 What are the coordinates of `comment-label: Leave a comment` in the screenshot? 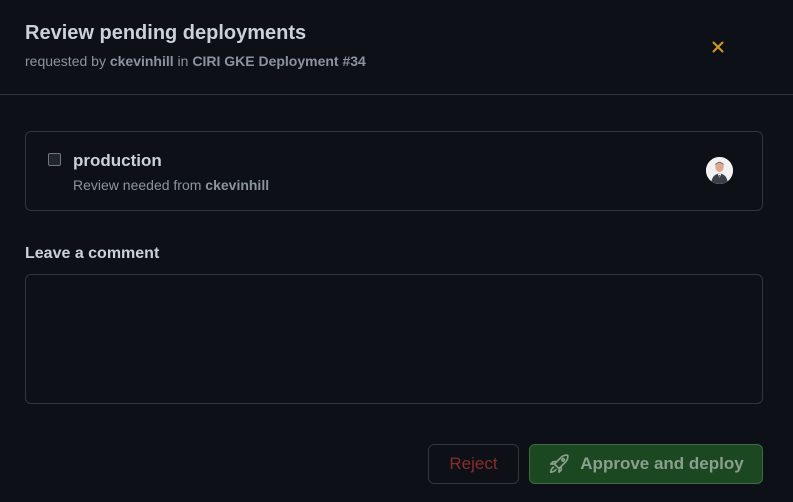 It's located at (92, 253).